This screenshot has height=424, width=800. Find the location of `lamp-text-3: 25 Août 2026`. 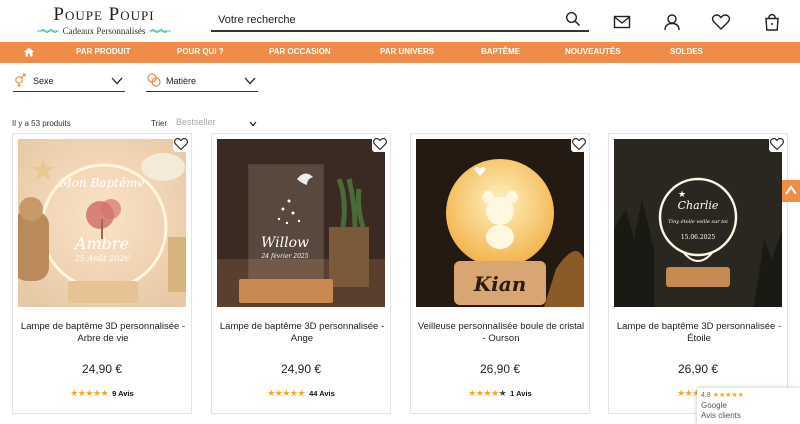

lamp-text-3: 25 Août 2026 is located at coordinates (102, 258).